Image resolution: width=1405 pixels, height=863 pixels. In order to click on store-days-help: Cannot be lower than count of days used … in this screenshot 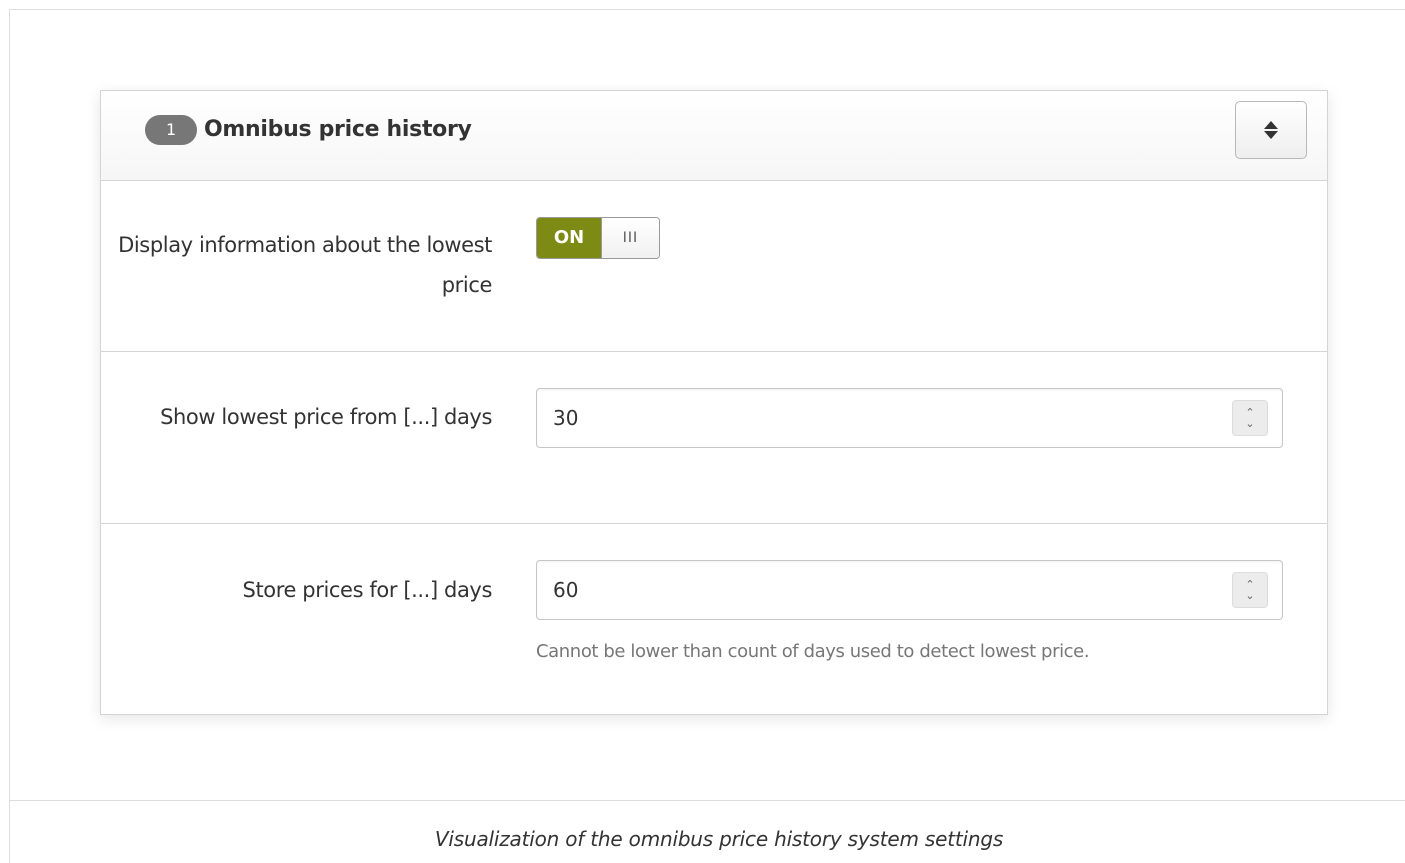, I will do `click(813, 651)`.